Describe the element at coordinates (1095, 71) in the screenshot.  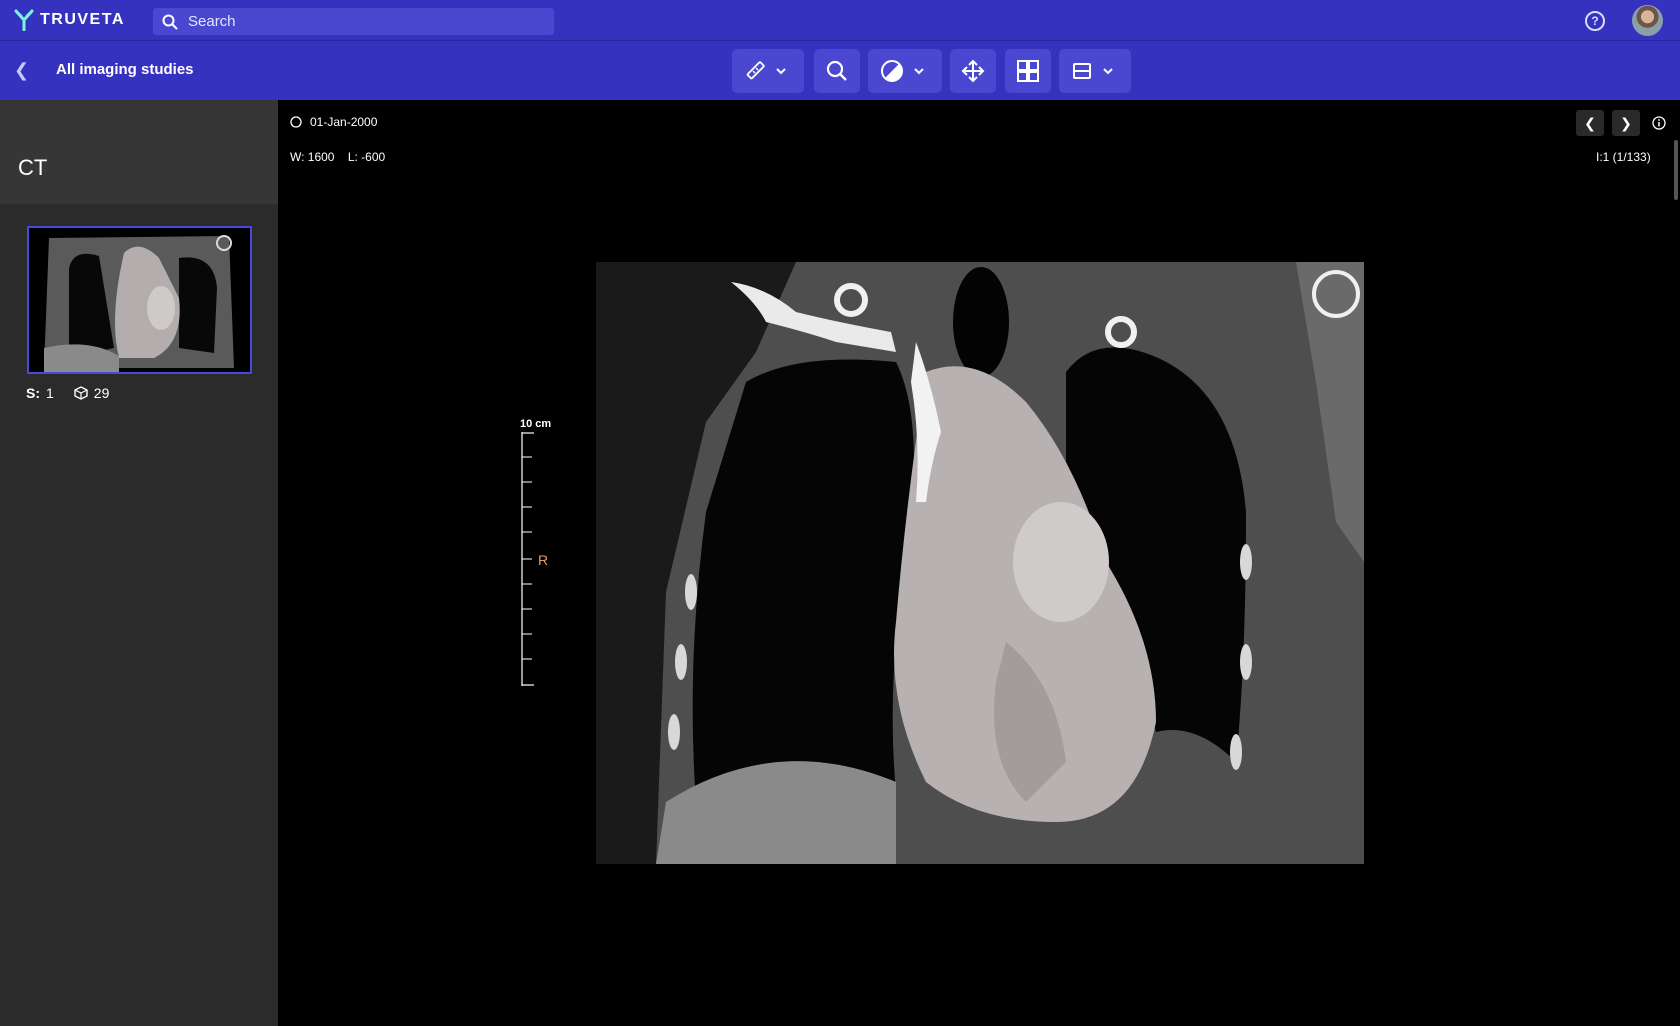
I see `hanging-protocol-button` at that location.